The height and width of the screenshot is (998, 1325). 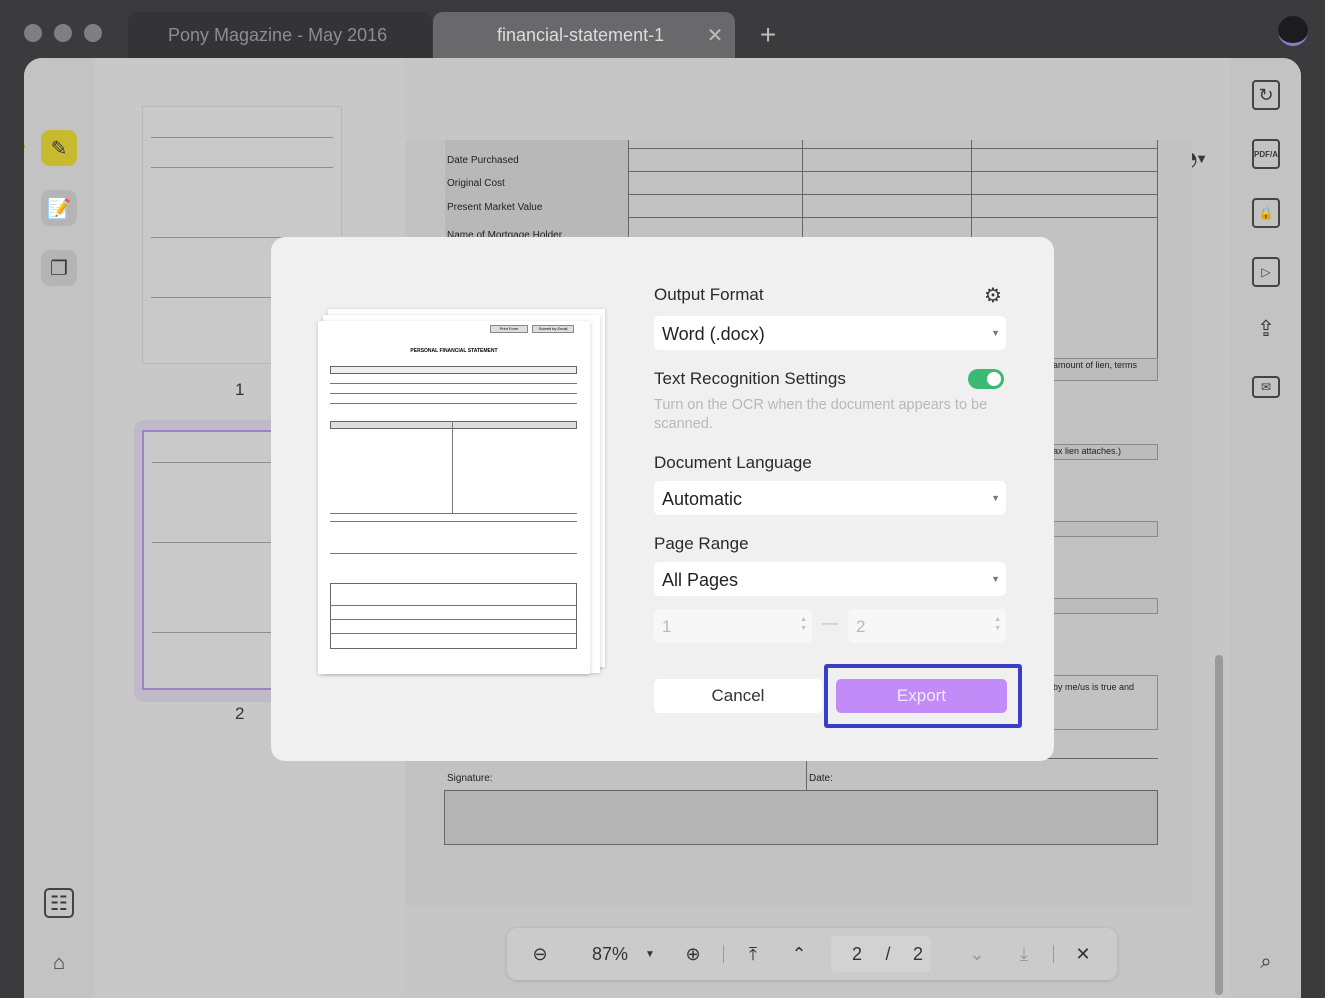 I want to click on row-label: Date Purchased, so click(x=483, y=160).